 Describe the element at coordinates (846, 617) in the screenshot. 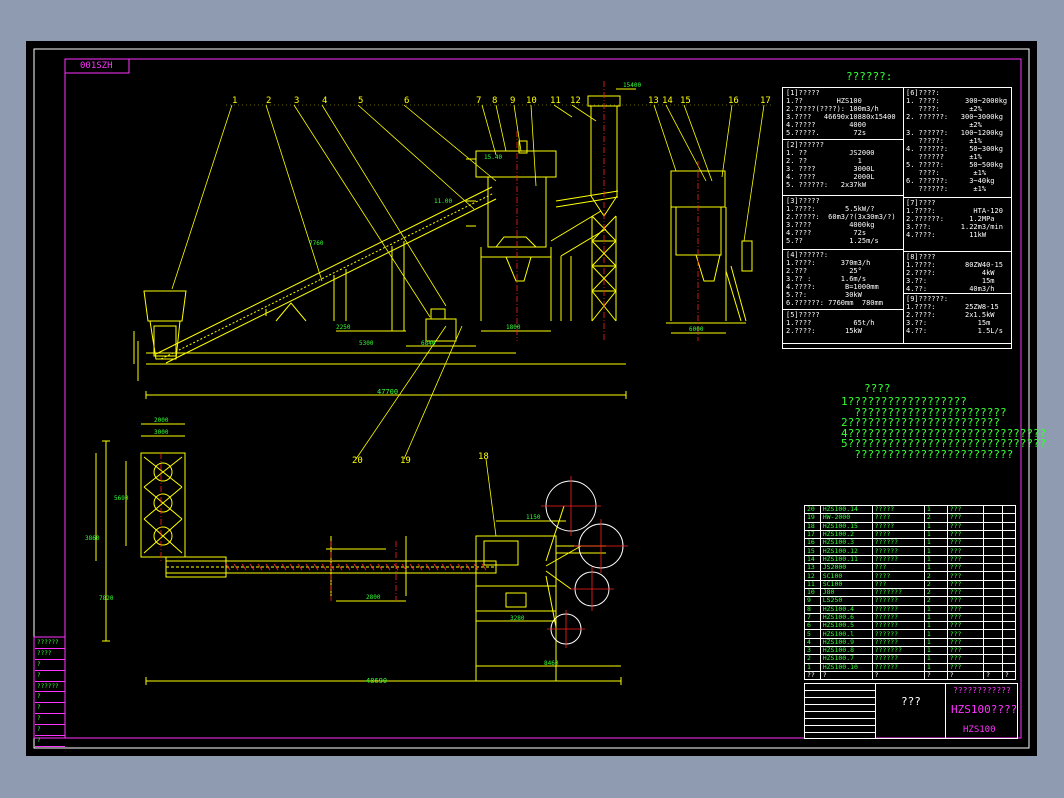

I see `table-cell: HZS100.6` at that location.